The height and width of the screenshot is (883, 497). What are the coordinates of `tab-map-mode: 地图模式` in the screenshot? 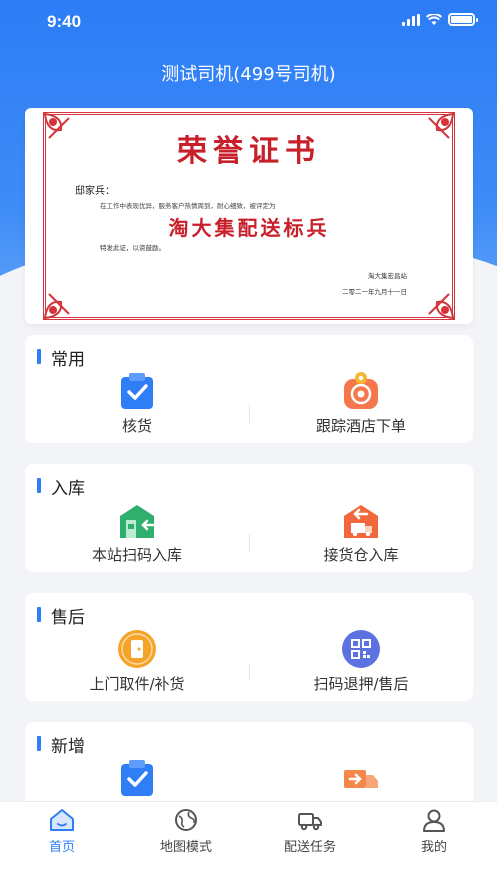 It's located at (186, 831).